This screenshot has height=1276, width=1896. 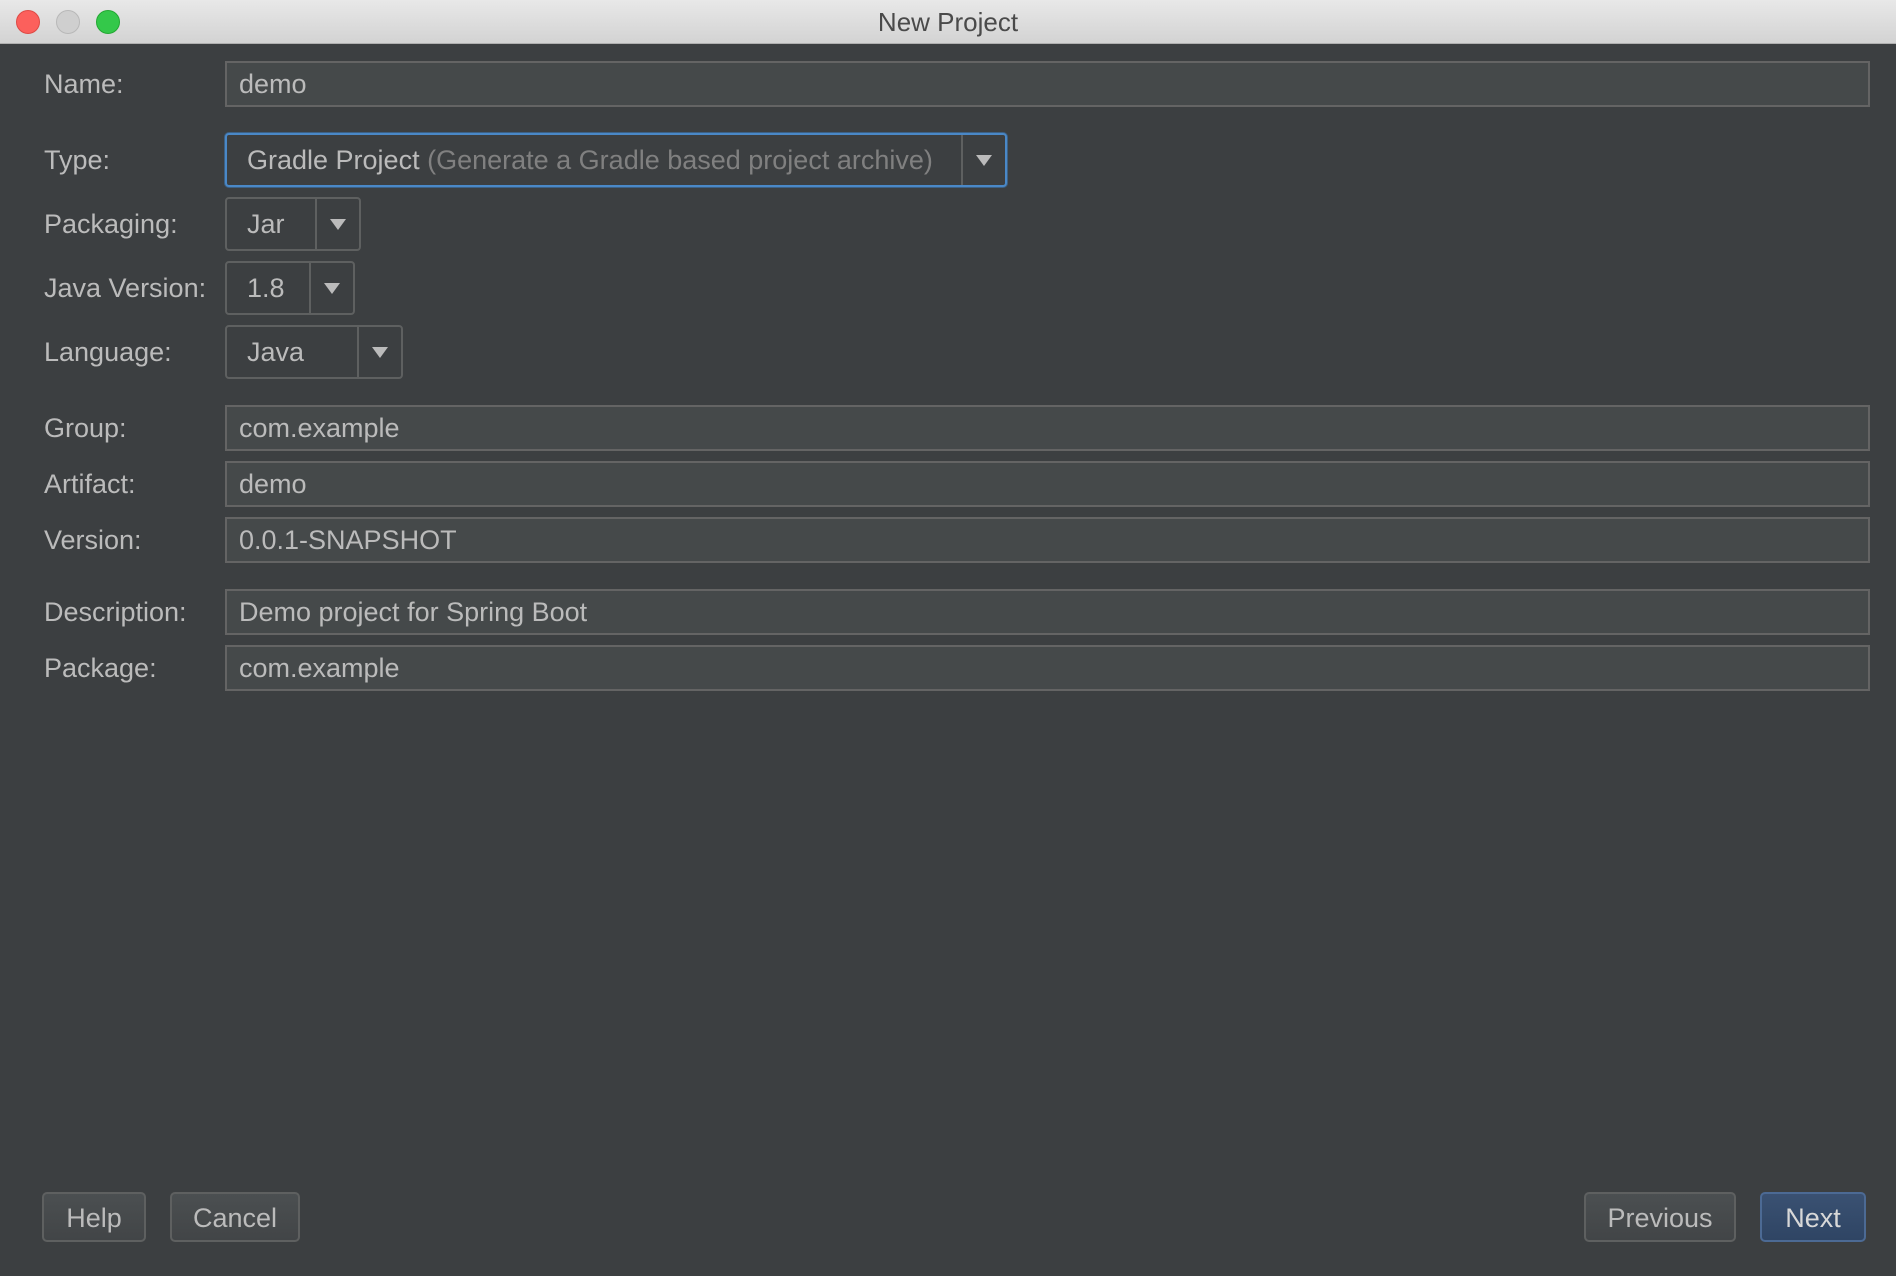 What do you see at coordinates (1813, 1217) in the screenshot?
I see `next-button: Next` at bounding box center [1813, 1217].